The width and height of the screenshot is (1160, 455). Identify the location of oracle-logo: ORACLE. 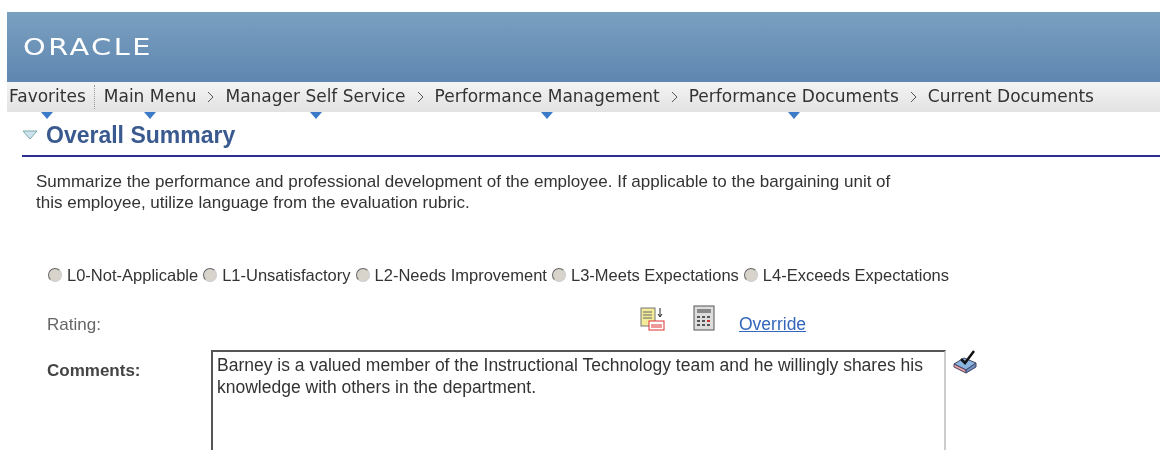
(88, 47).